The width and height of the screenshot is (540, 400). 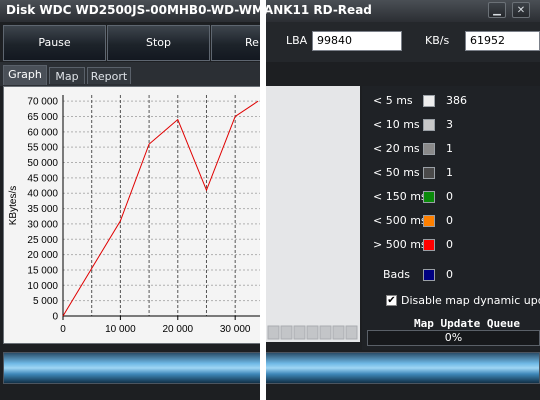 I want to click on y-axis-label: KBytes/s, so click(x=13, y=205).